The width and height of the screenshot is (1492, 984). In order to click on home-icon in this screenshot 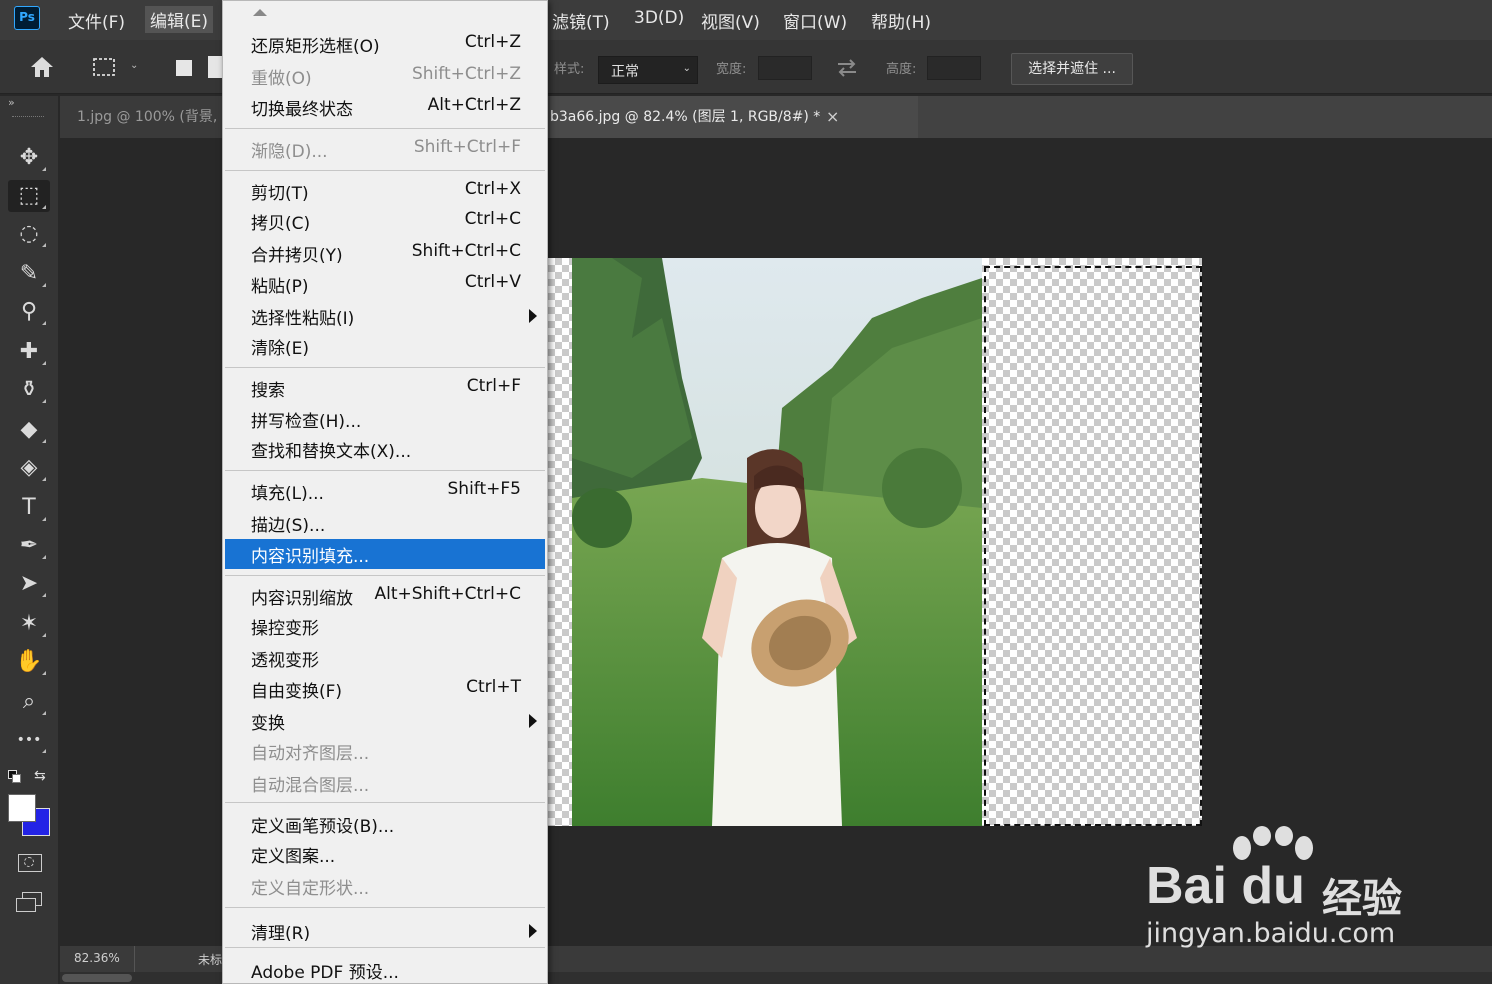, I will do `click(42, 67)`.